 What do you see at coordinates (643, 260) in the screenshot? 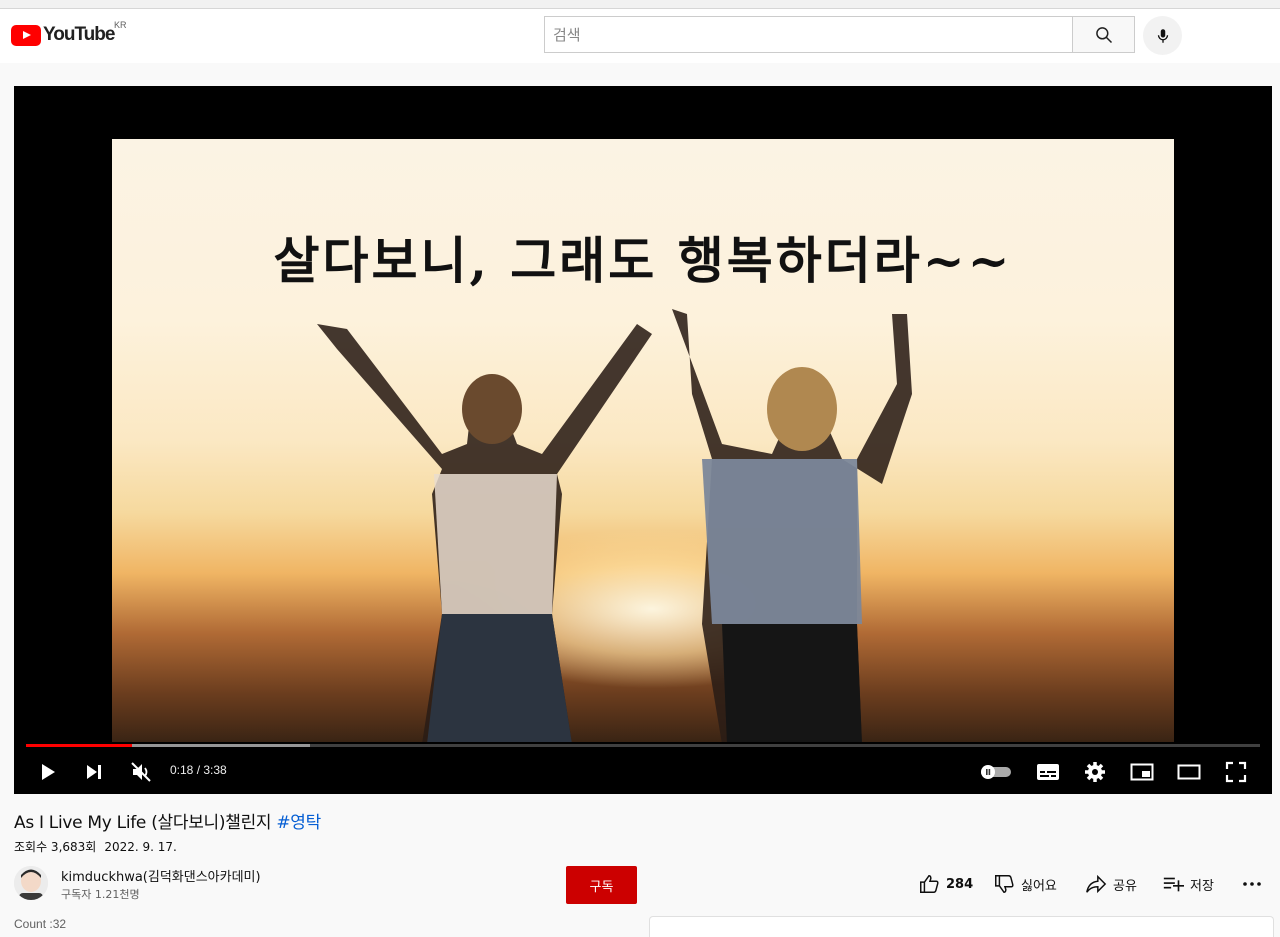
I see `video-caption: 살다보니, 그래도 행복하더라~~` at bounding box center [643, 260].